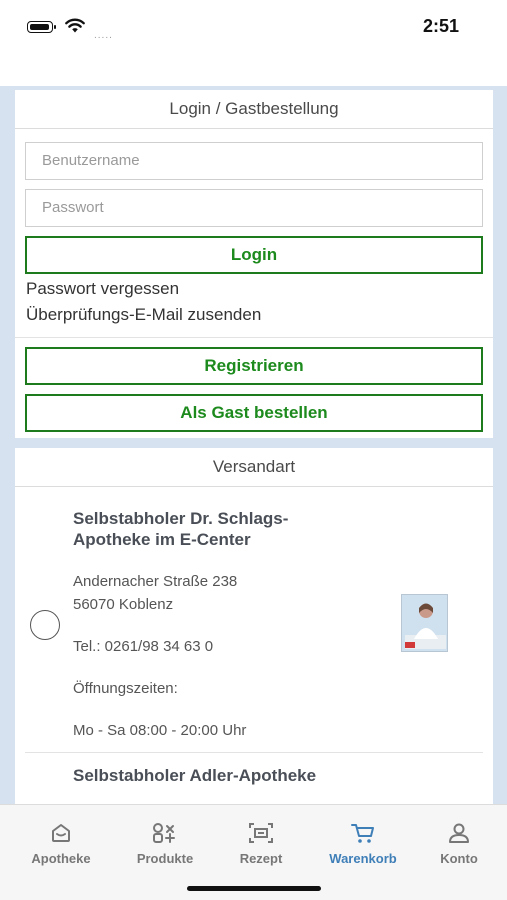 The height and width of the screenshot is (900, 507). I want to click on tab-label: Warenkorb, so click(363, 858).